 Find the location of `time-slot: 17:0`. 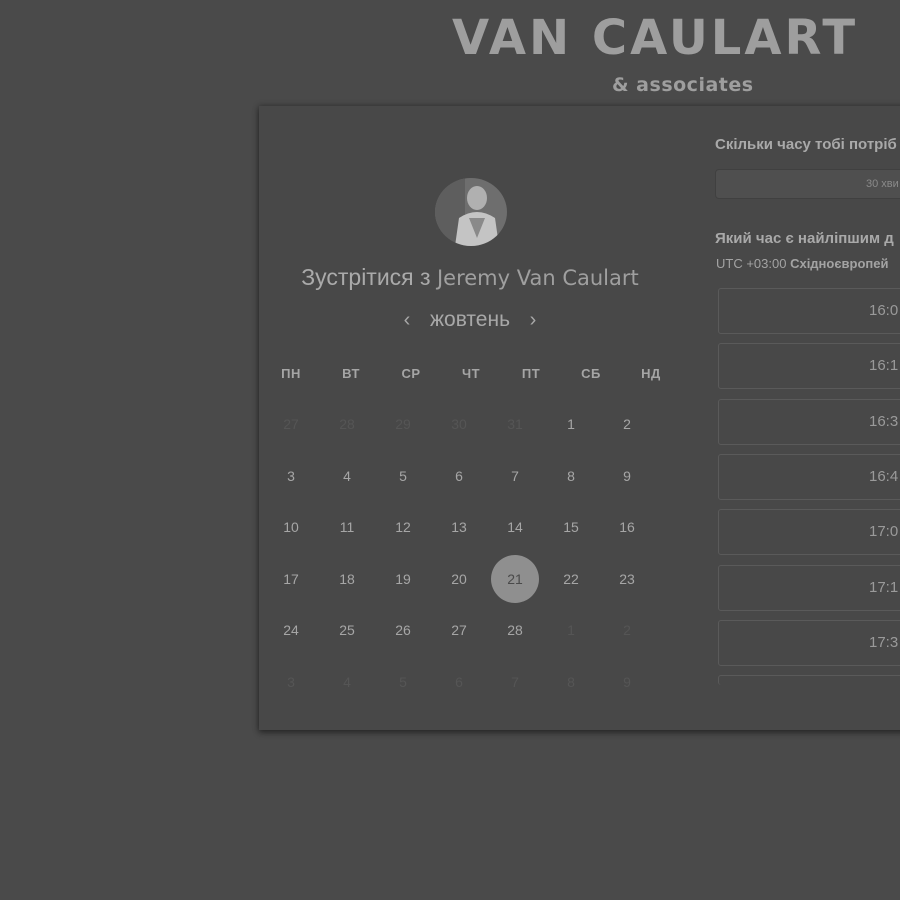

time-slot: 17:0 is located at coordinates (809, 532).